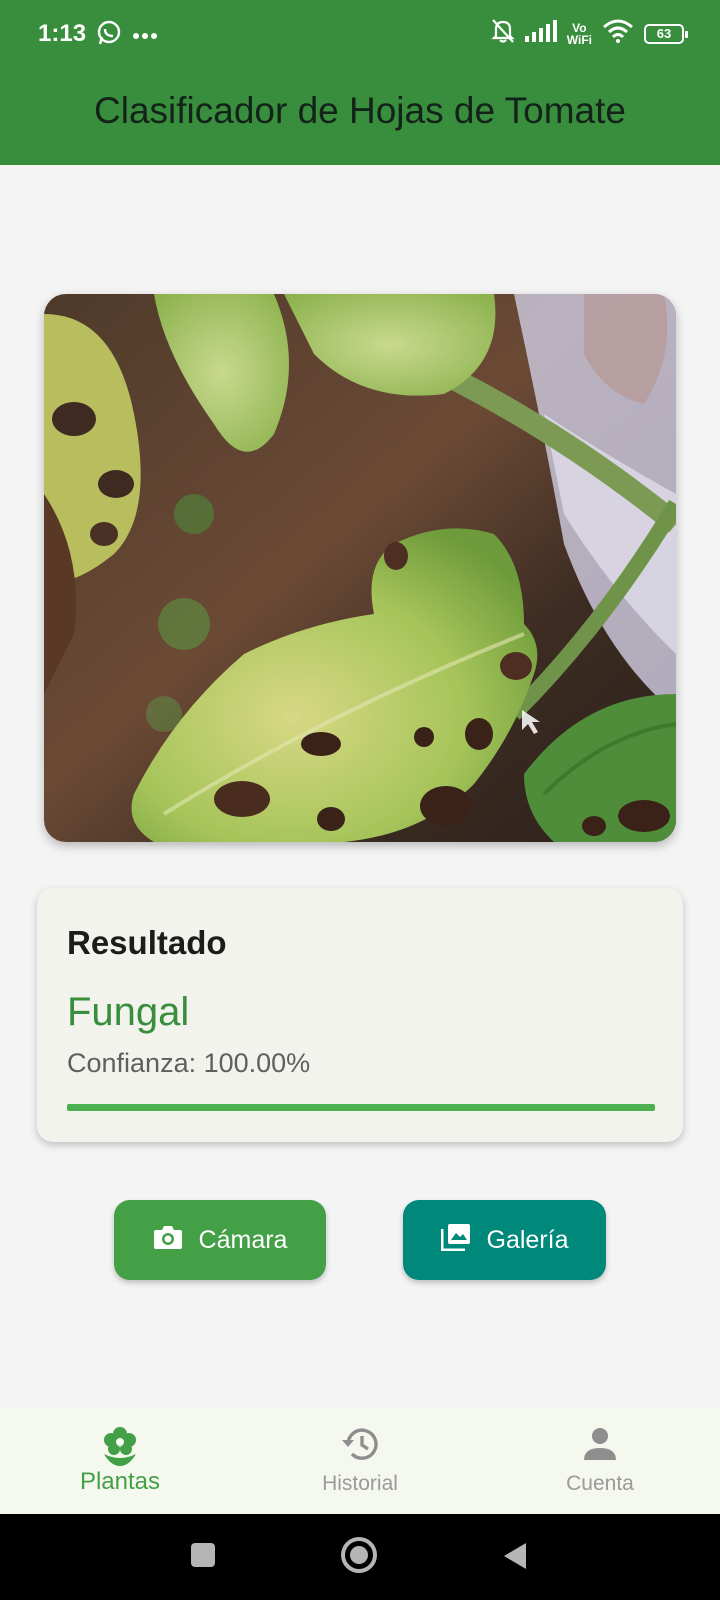 The width and height of the screenshot is (720, 1600). I want to click on bottom-navigation: Plantas Historial Cuenta, so click(360, 1461).